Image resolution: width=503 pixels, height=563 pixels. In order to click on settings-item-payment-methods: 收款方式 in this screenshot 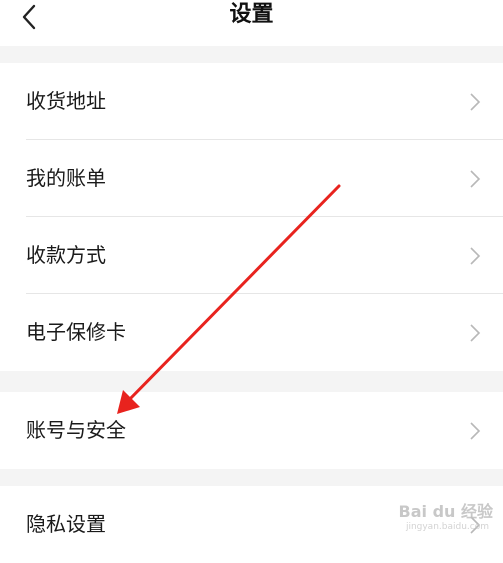, I will do `click(251, 255)`.